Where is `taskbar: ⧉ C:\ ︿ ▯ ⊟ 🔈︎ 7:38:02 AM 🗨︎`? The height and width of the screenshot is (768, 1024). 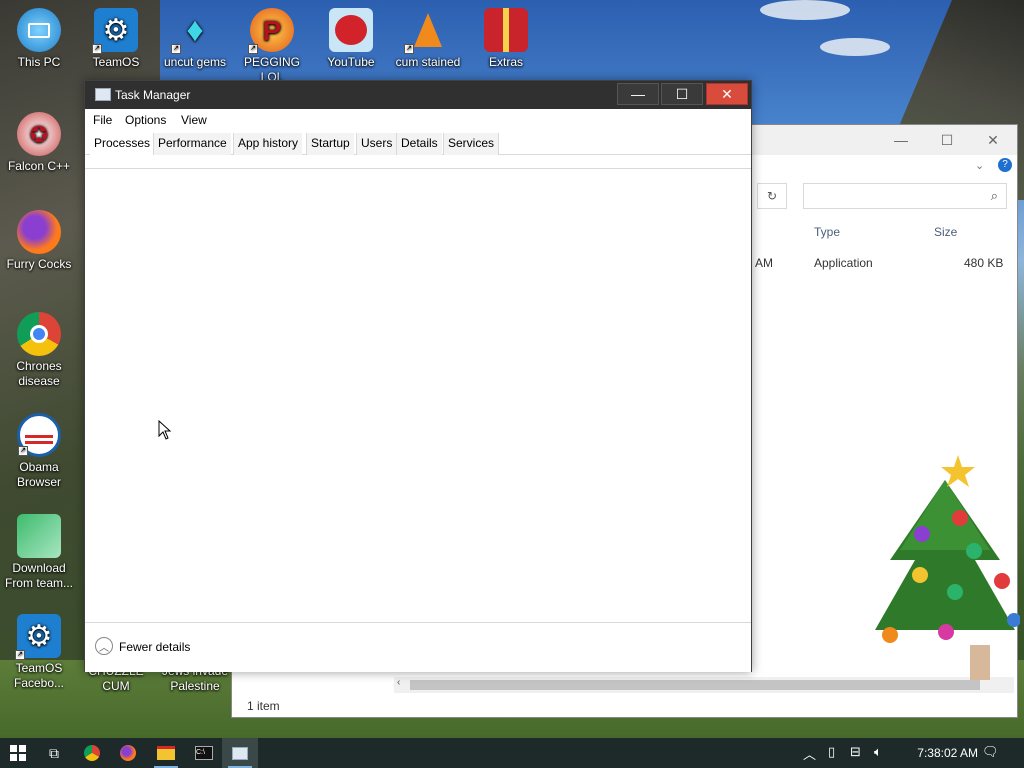 taskbar: ⧉ C:\ ︿ ▯ ⊟ 🔈︎ 7:38:02 AM 🗨︎ is located at coordinates (512, 753).